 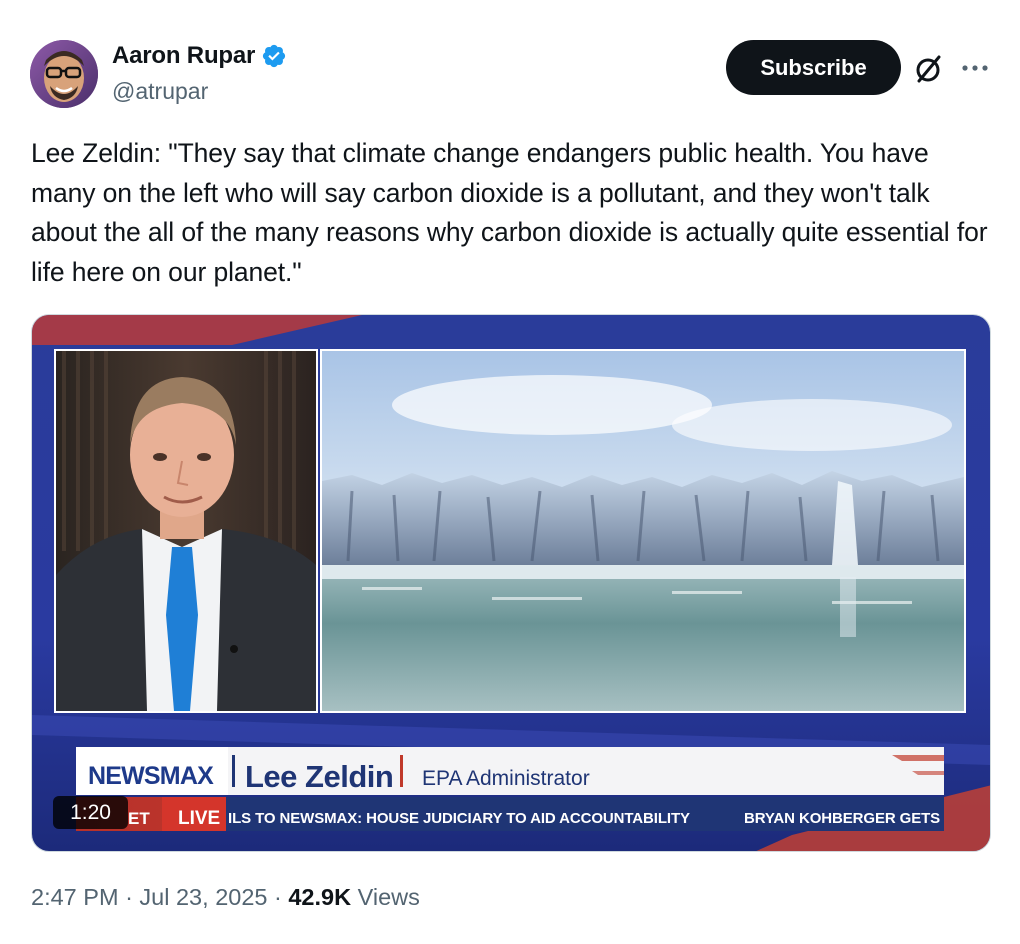 I want to click on tweet-date: Jul 23, 2025, so click(x=203, y=897).